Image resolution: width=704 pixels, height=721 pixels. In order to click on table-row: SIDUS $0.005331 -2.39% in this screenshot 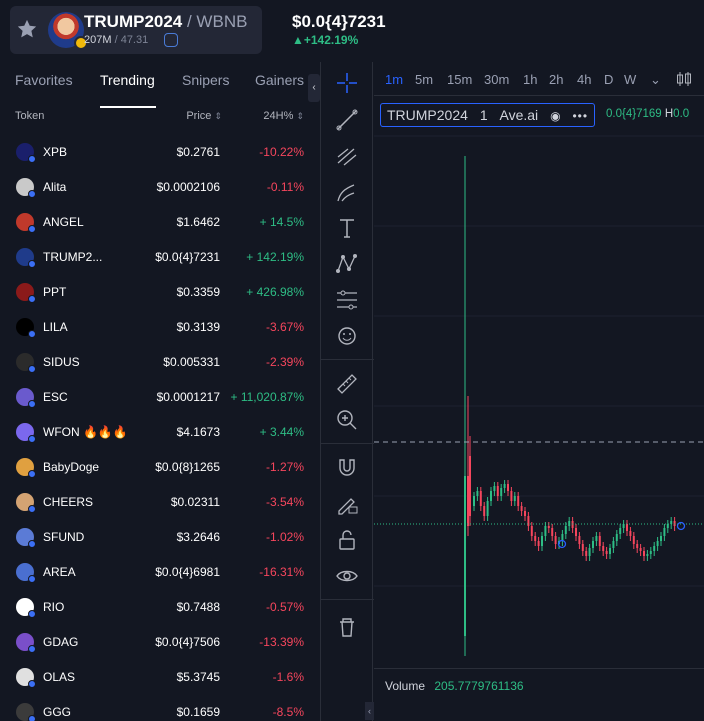, I will do `click(160, 362)`.